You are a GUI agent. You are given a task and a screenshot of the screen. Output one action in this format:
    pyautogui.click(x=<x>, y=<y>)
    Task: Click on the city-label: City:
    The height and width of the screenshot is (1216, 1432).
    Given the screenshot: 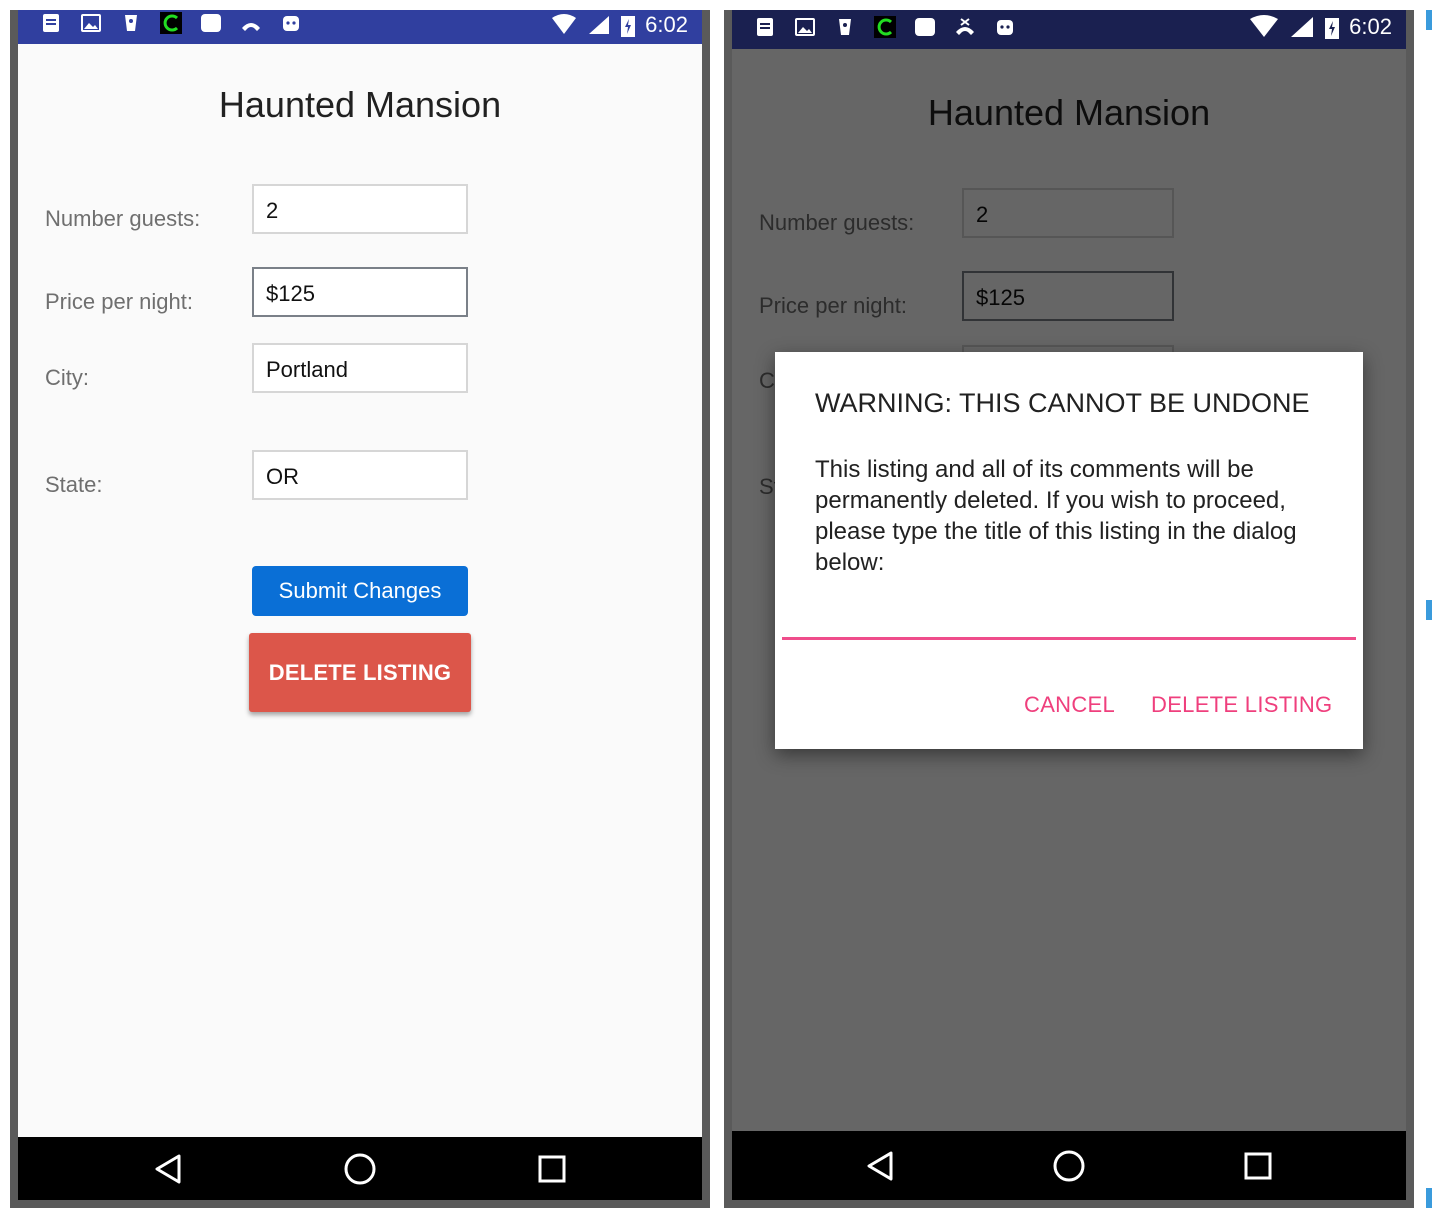 What is the action you would take?
    pyautogui.click(x=67, y=377)
    